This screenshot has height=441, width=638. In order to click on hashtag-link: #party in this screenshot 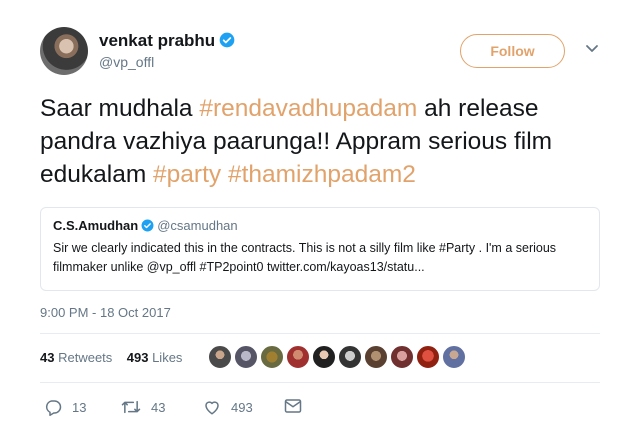, I will do `click(187, 174)`.